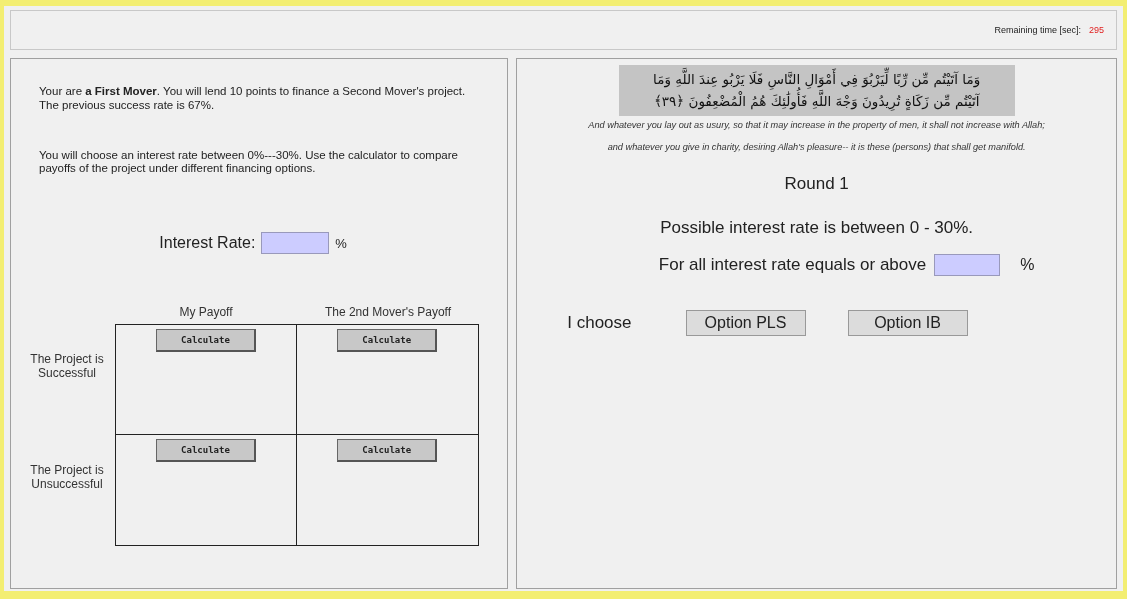 The height and width of the screenshot is (599, 1127). I want to click on interest-rate-field, so click(295, 243).